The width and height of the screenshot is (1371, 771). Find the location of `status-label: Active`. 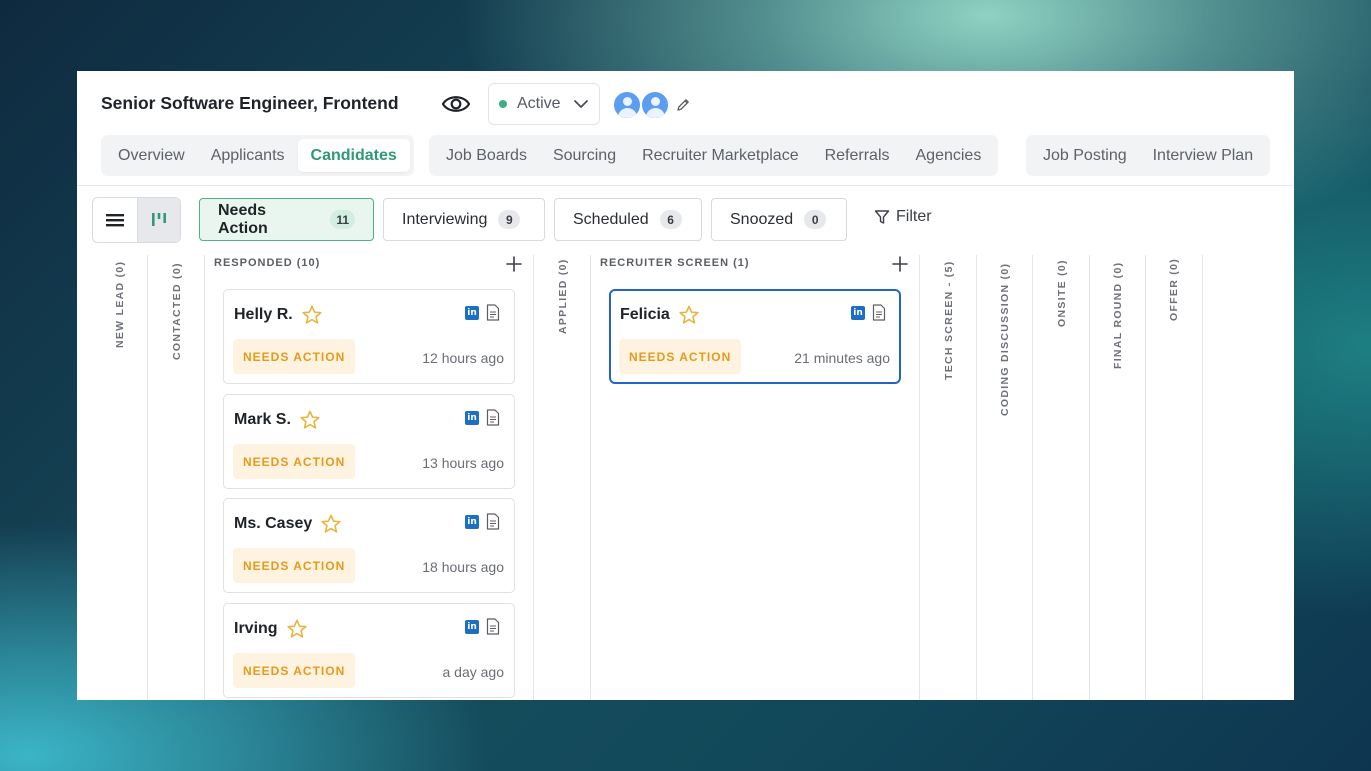

status-label: Active is located at coordinates (539, 103).